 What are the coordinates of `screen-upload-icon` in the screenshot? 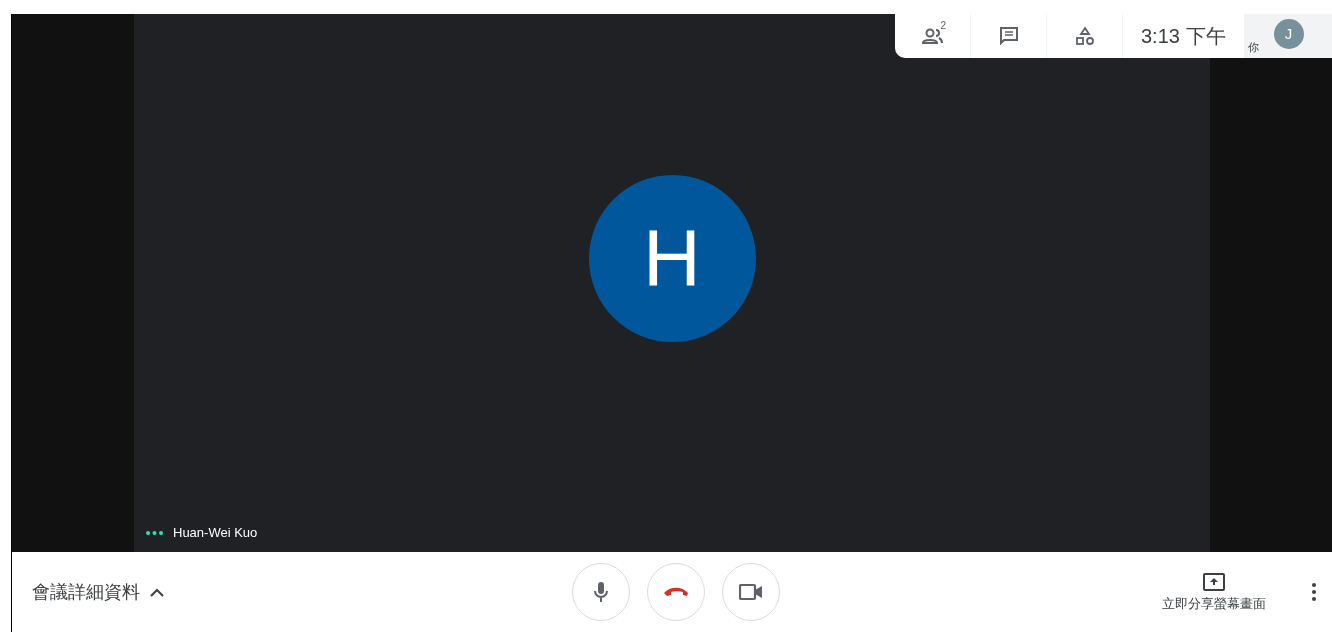 It's located at (1214, 581).